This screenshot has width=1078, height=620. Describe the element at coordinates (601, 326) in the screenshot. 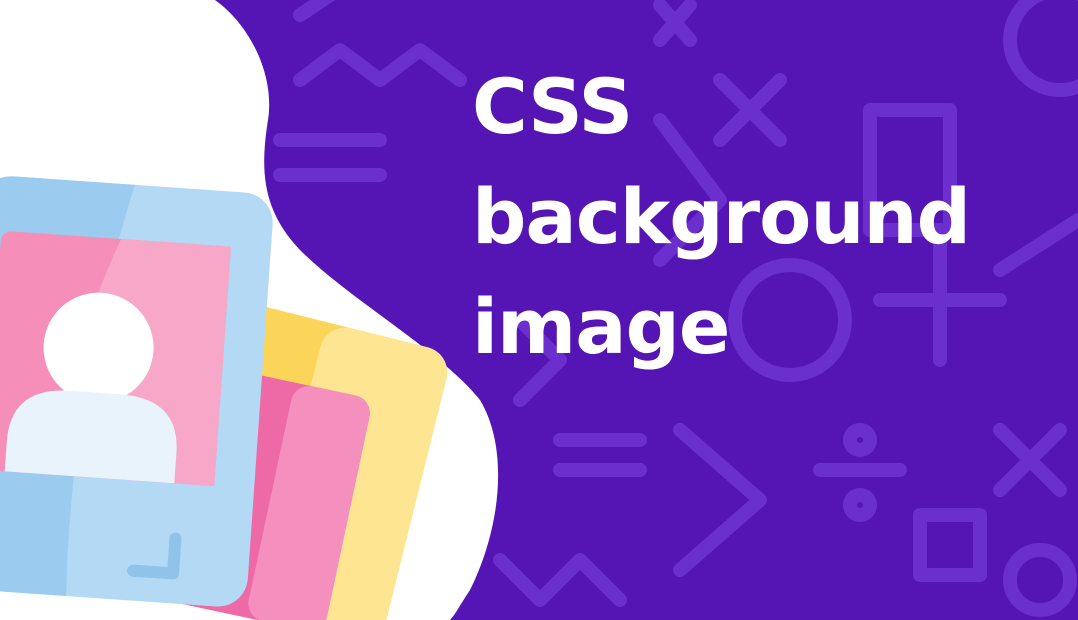

I see `title-line-3: image` at that location.